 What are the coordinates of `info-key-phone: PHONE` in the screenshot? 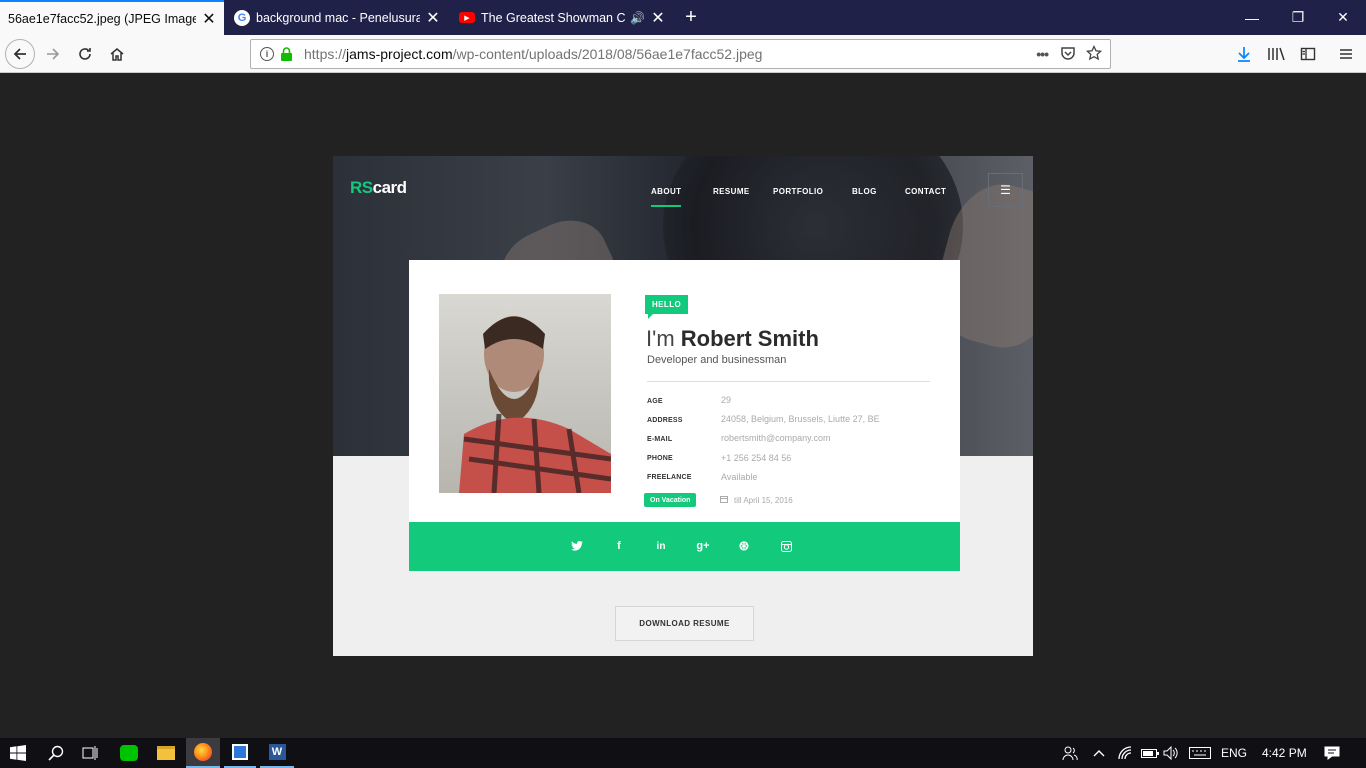 It's located at (660, 458).